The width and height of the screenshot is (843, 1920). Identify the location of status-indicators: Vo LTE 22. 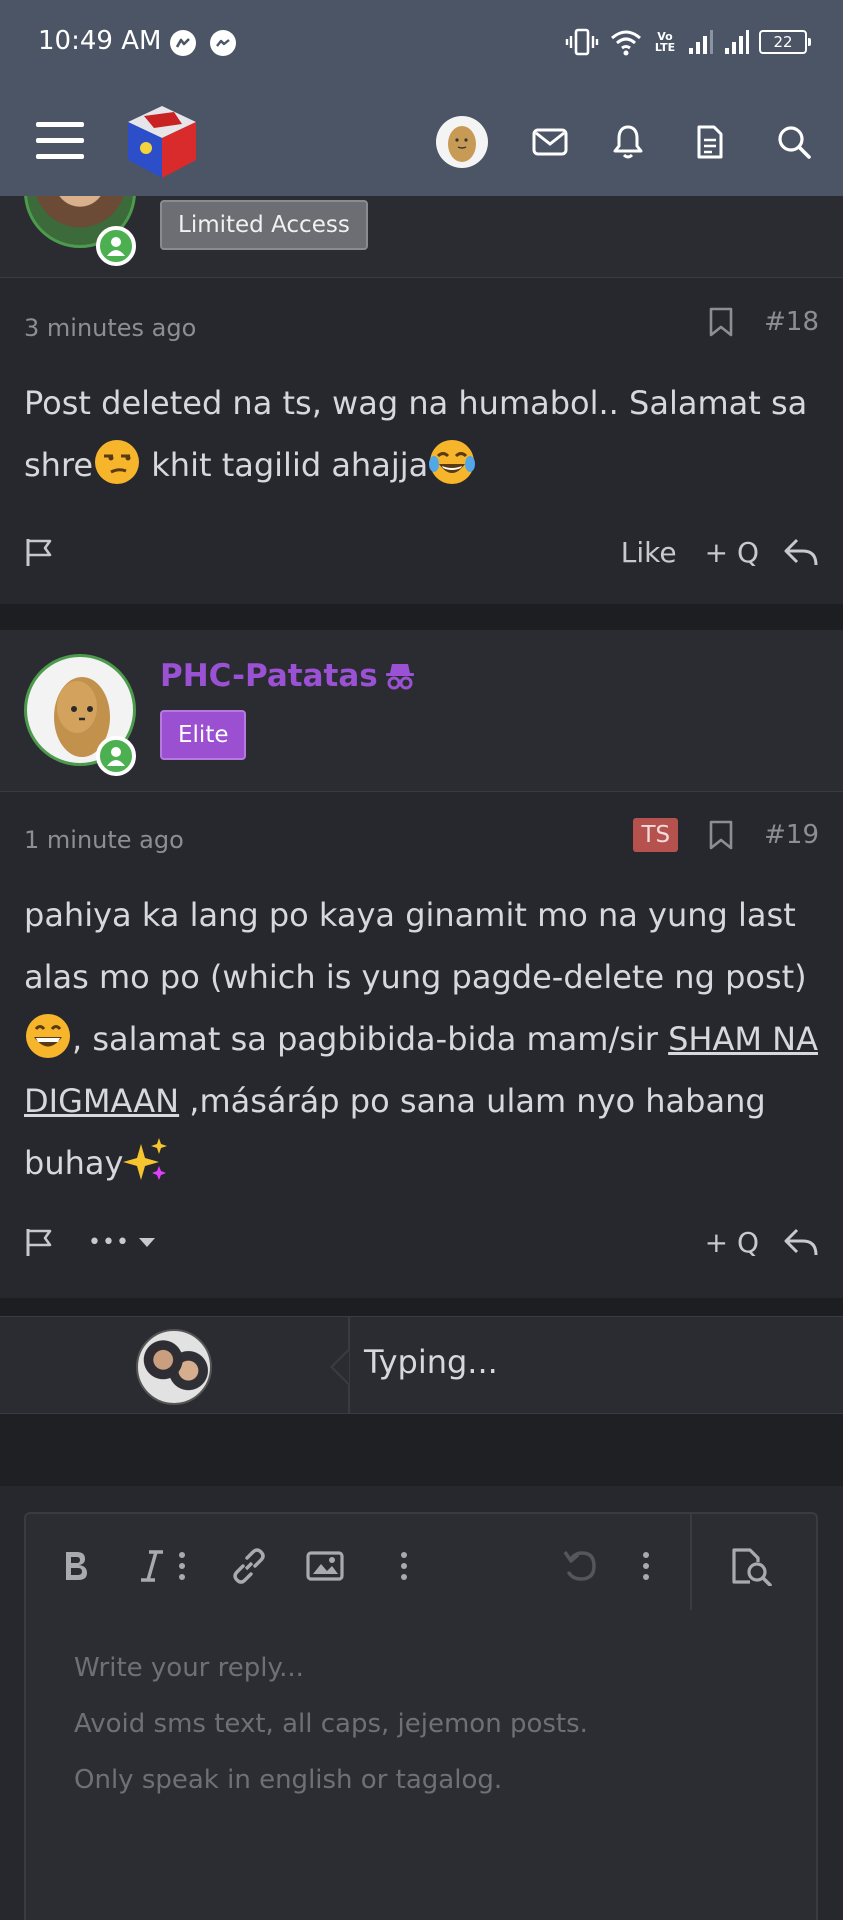
(688, 42).